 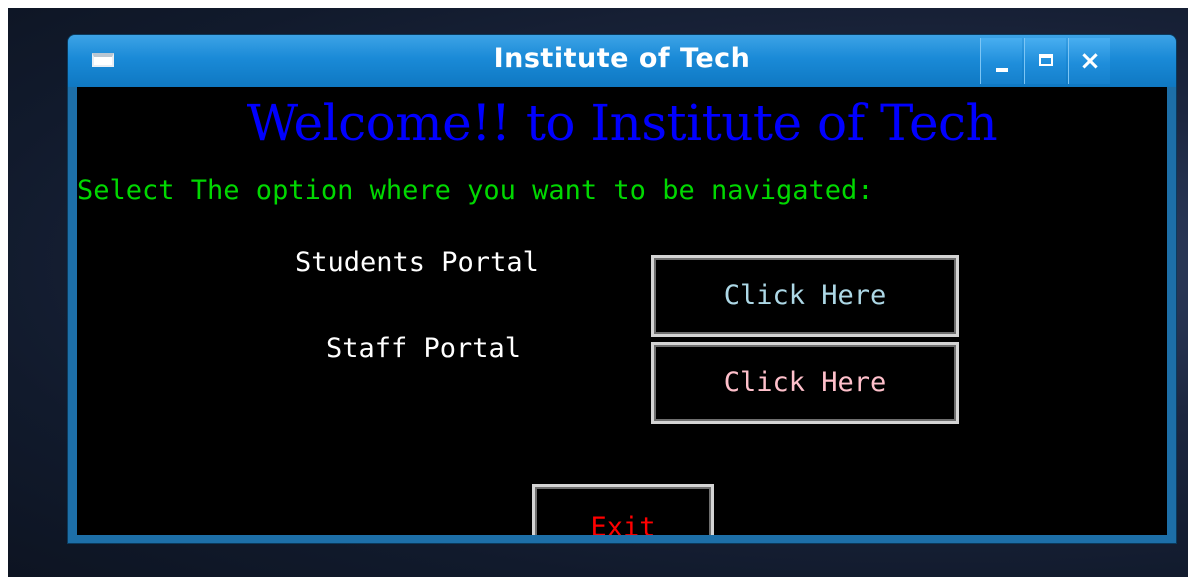 I want to click on welcome-heading: Welcome!! to Institute of Tech, so click(x=622, y=123).